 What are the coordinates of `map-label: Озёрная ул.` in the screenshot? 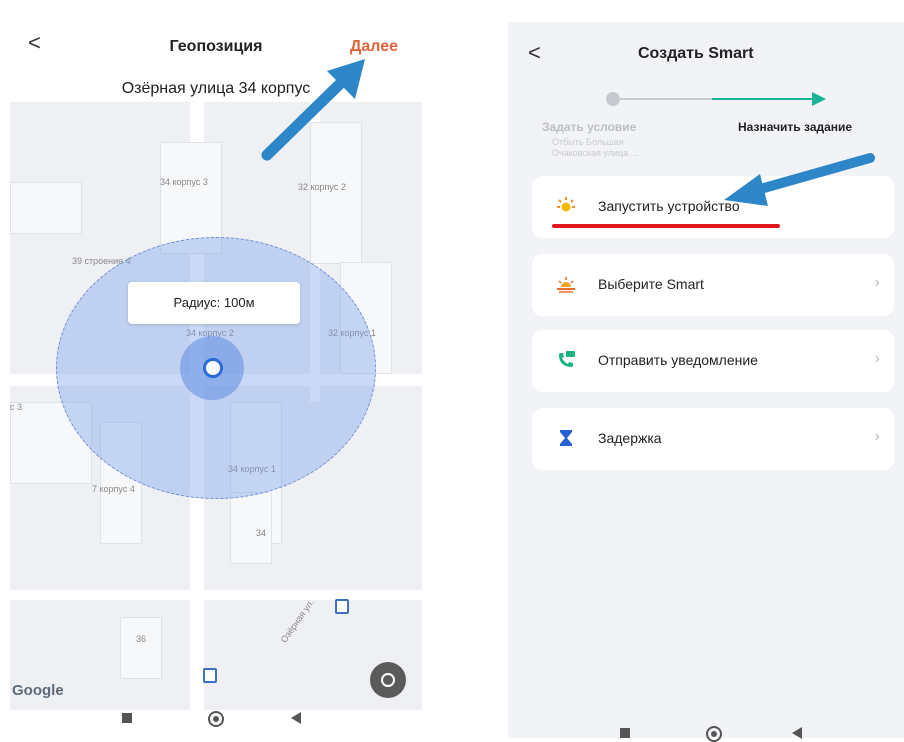 It's located at (297, 621).